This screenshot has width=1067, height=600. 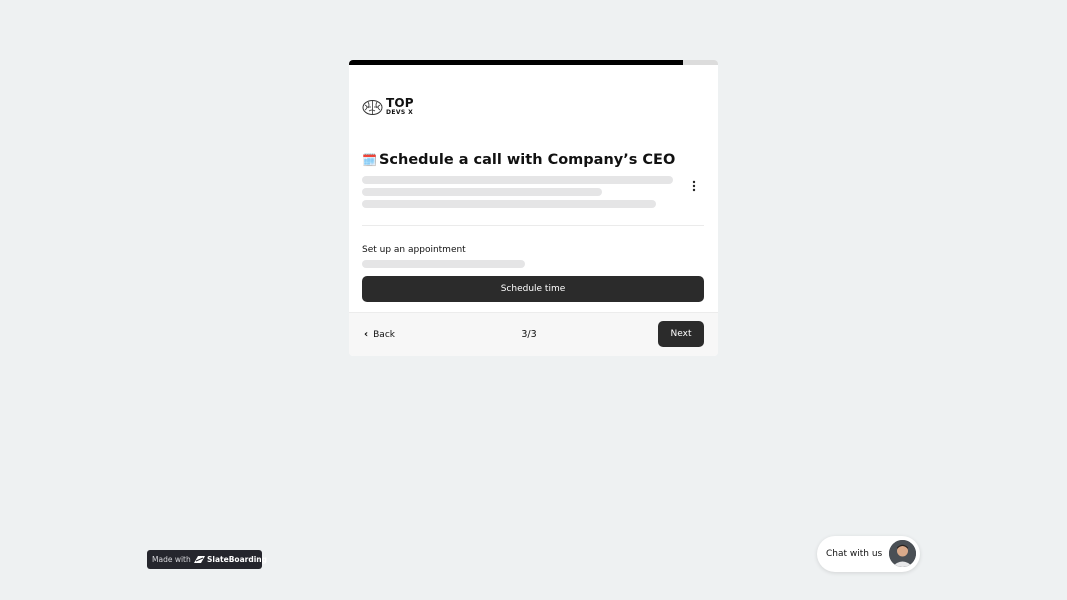 I want to click on brand-name: SlateBoarding, so click(x=237, y=559).